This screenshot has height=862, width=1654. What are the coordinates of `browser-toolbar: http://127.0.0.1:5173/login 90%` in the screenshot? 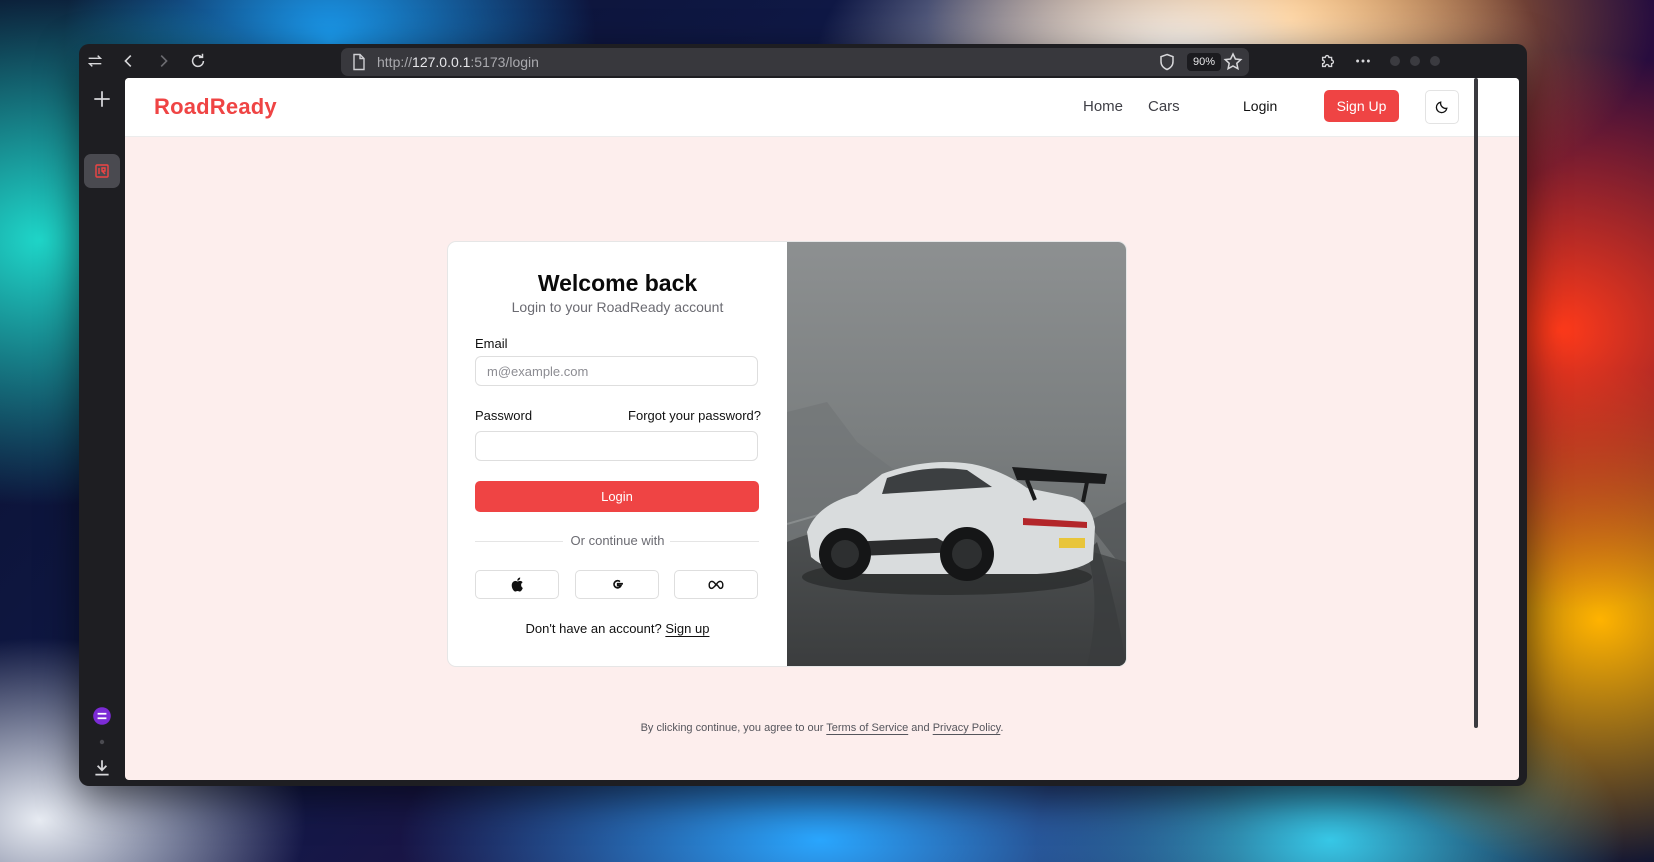 It's located at (803, 61).